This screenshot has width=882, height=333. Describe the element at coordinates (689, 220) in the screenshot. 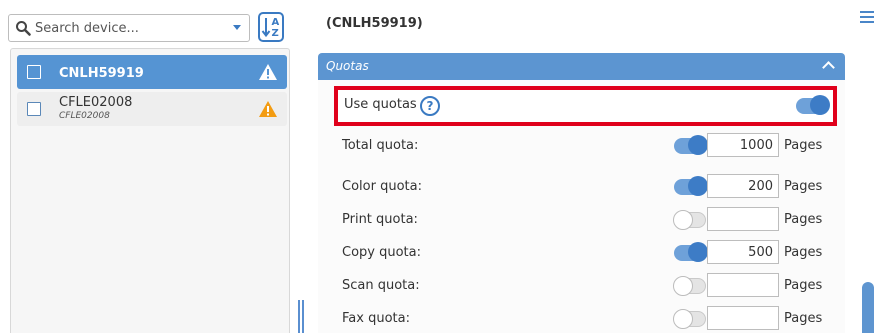

I see `print-quota-toggle` at that location.